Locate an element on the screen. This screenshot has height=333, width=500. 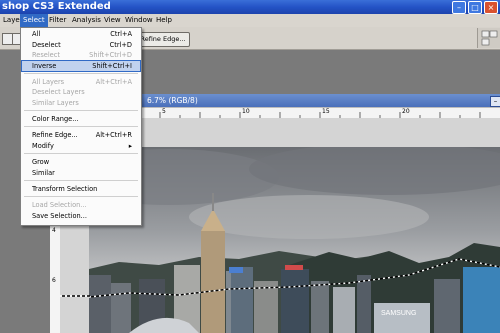
menu-help: Help is located at coordinates (164, 20).